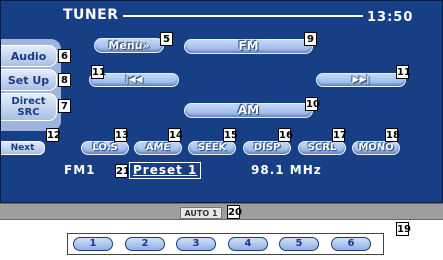  Describe the element at coordinates (64, 80) in the screenshot. I see `callout-8: 8` at that location.